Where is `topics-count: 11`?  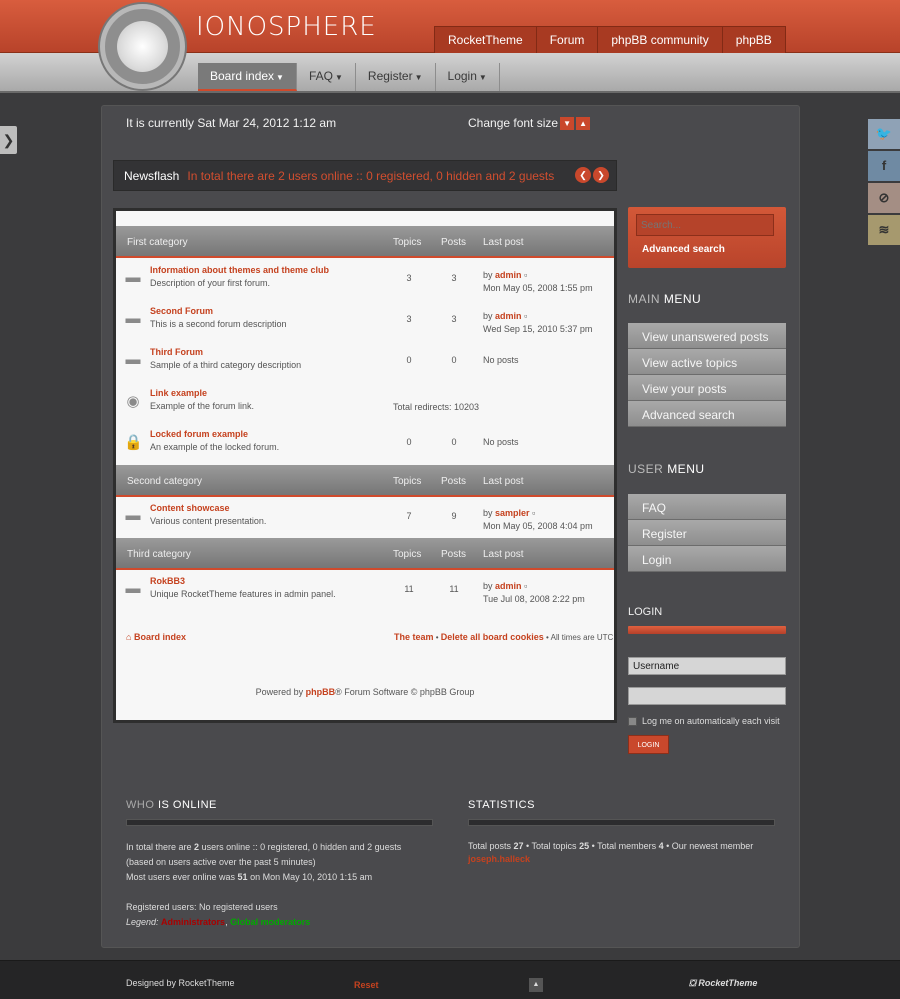
topics-count: 11 is located at coordinates (409, 589).